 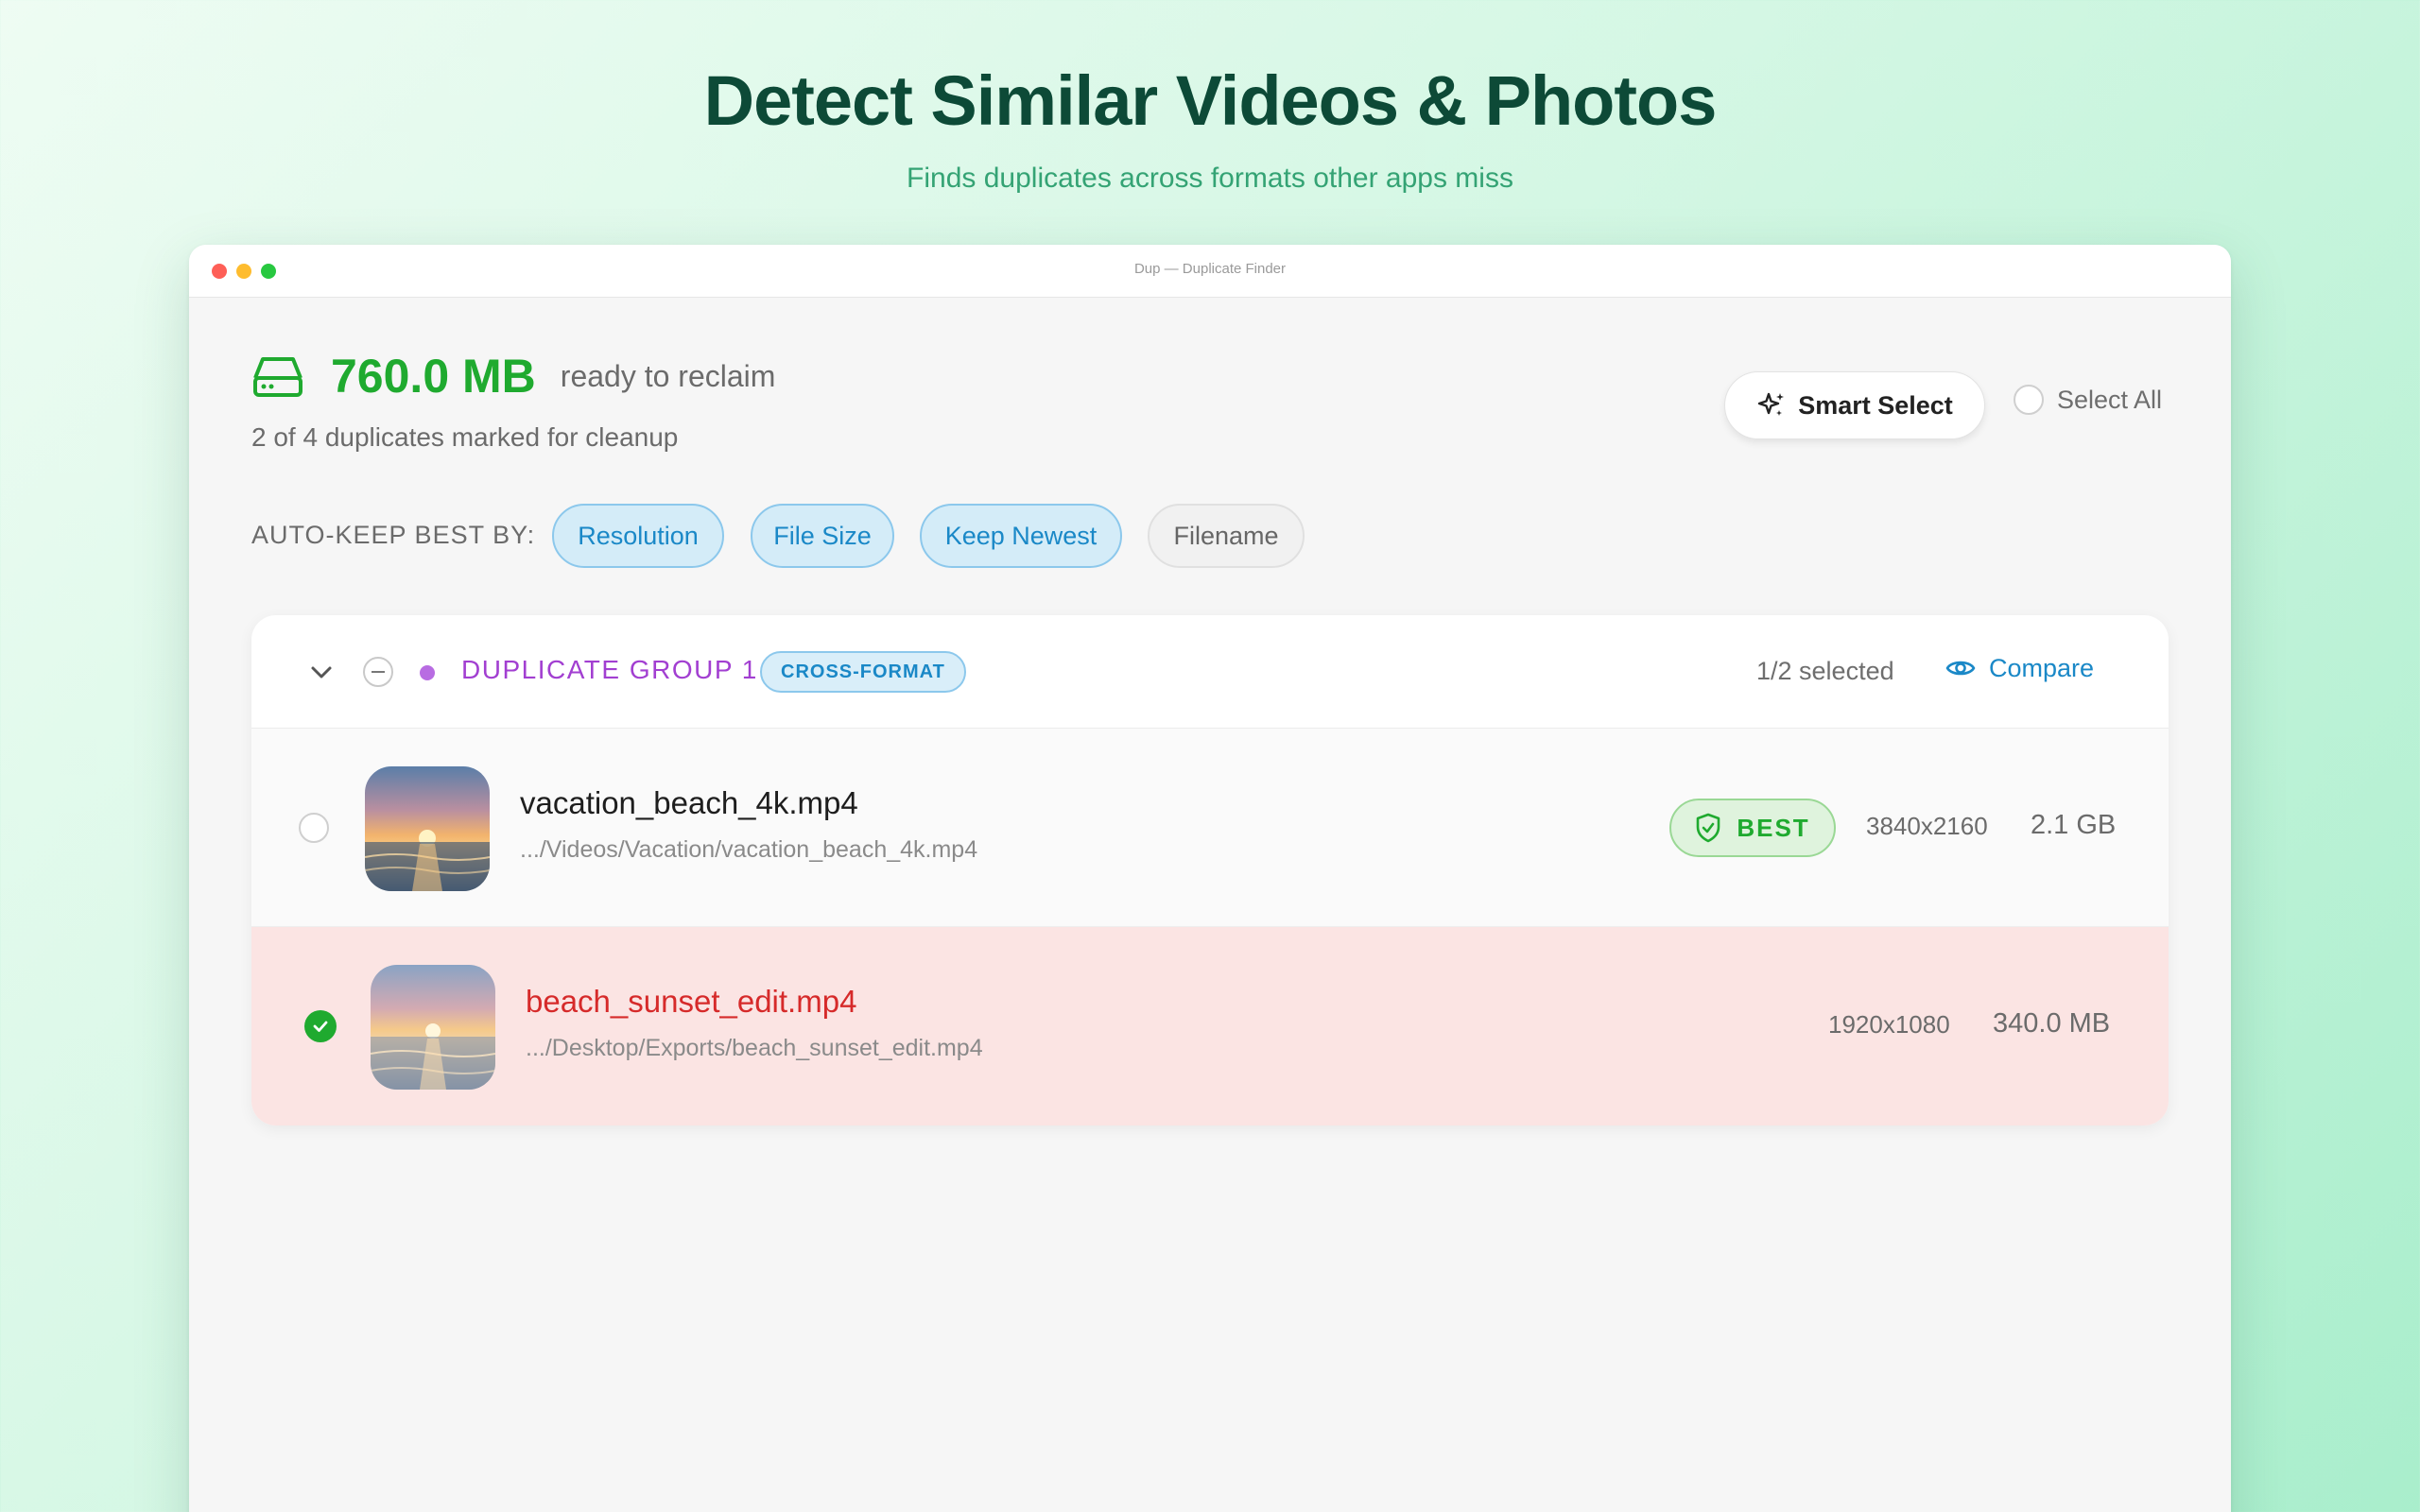 I want to click on select-all-toggle: Select All, so click(x=2088, y=400).